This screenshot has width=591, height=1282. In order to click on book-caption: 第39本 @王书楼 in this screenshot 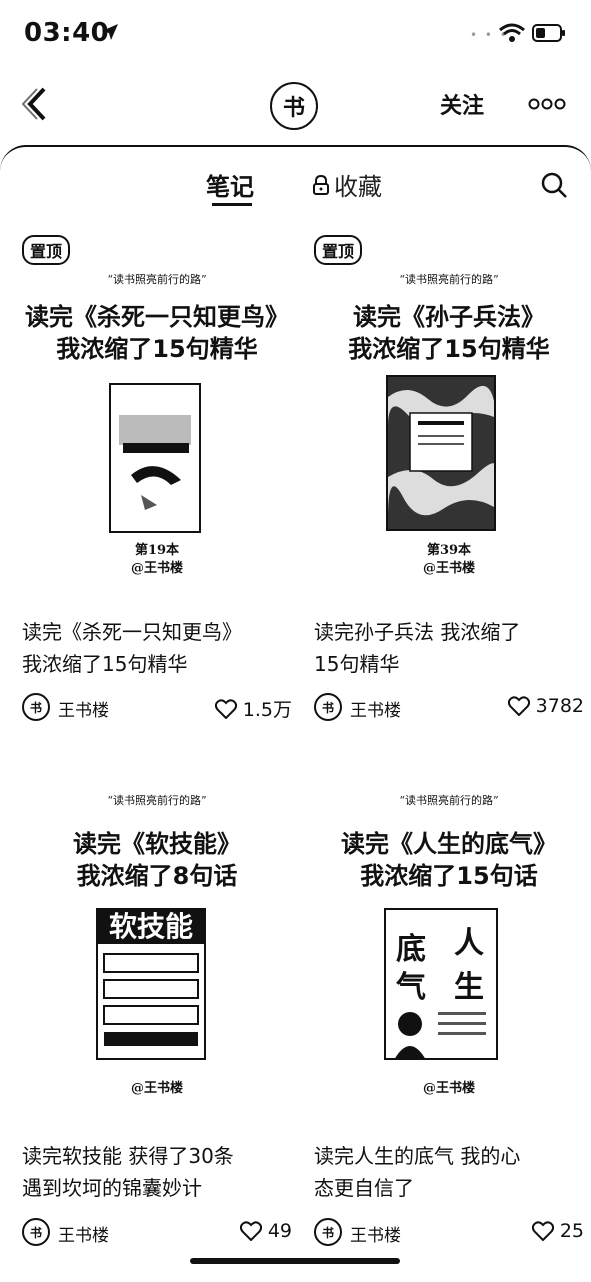, I will do `click(448, 559)`.